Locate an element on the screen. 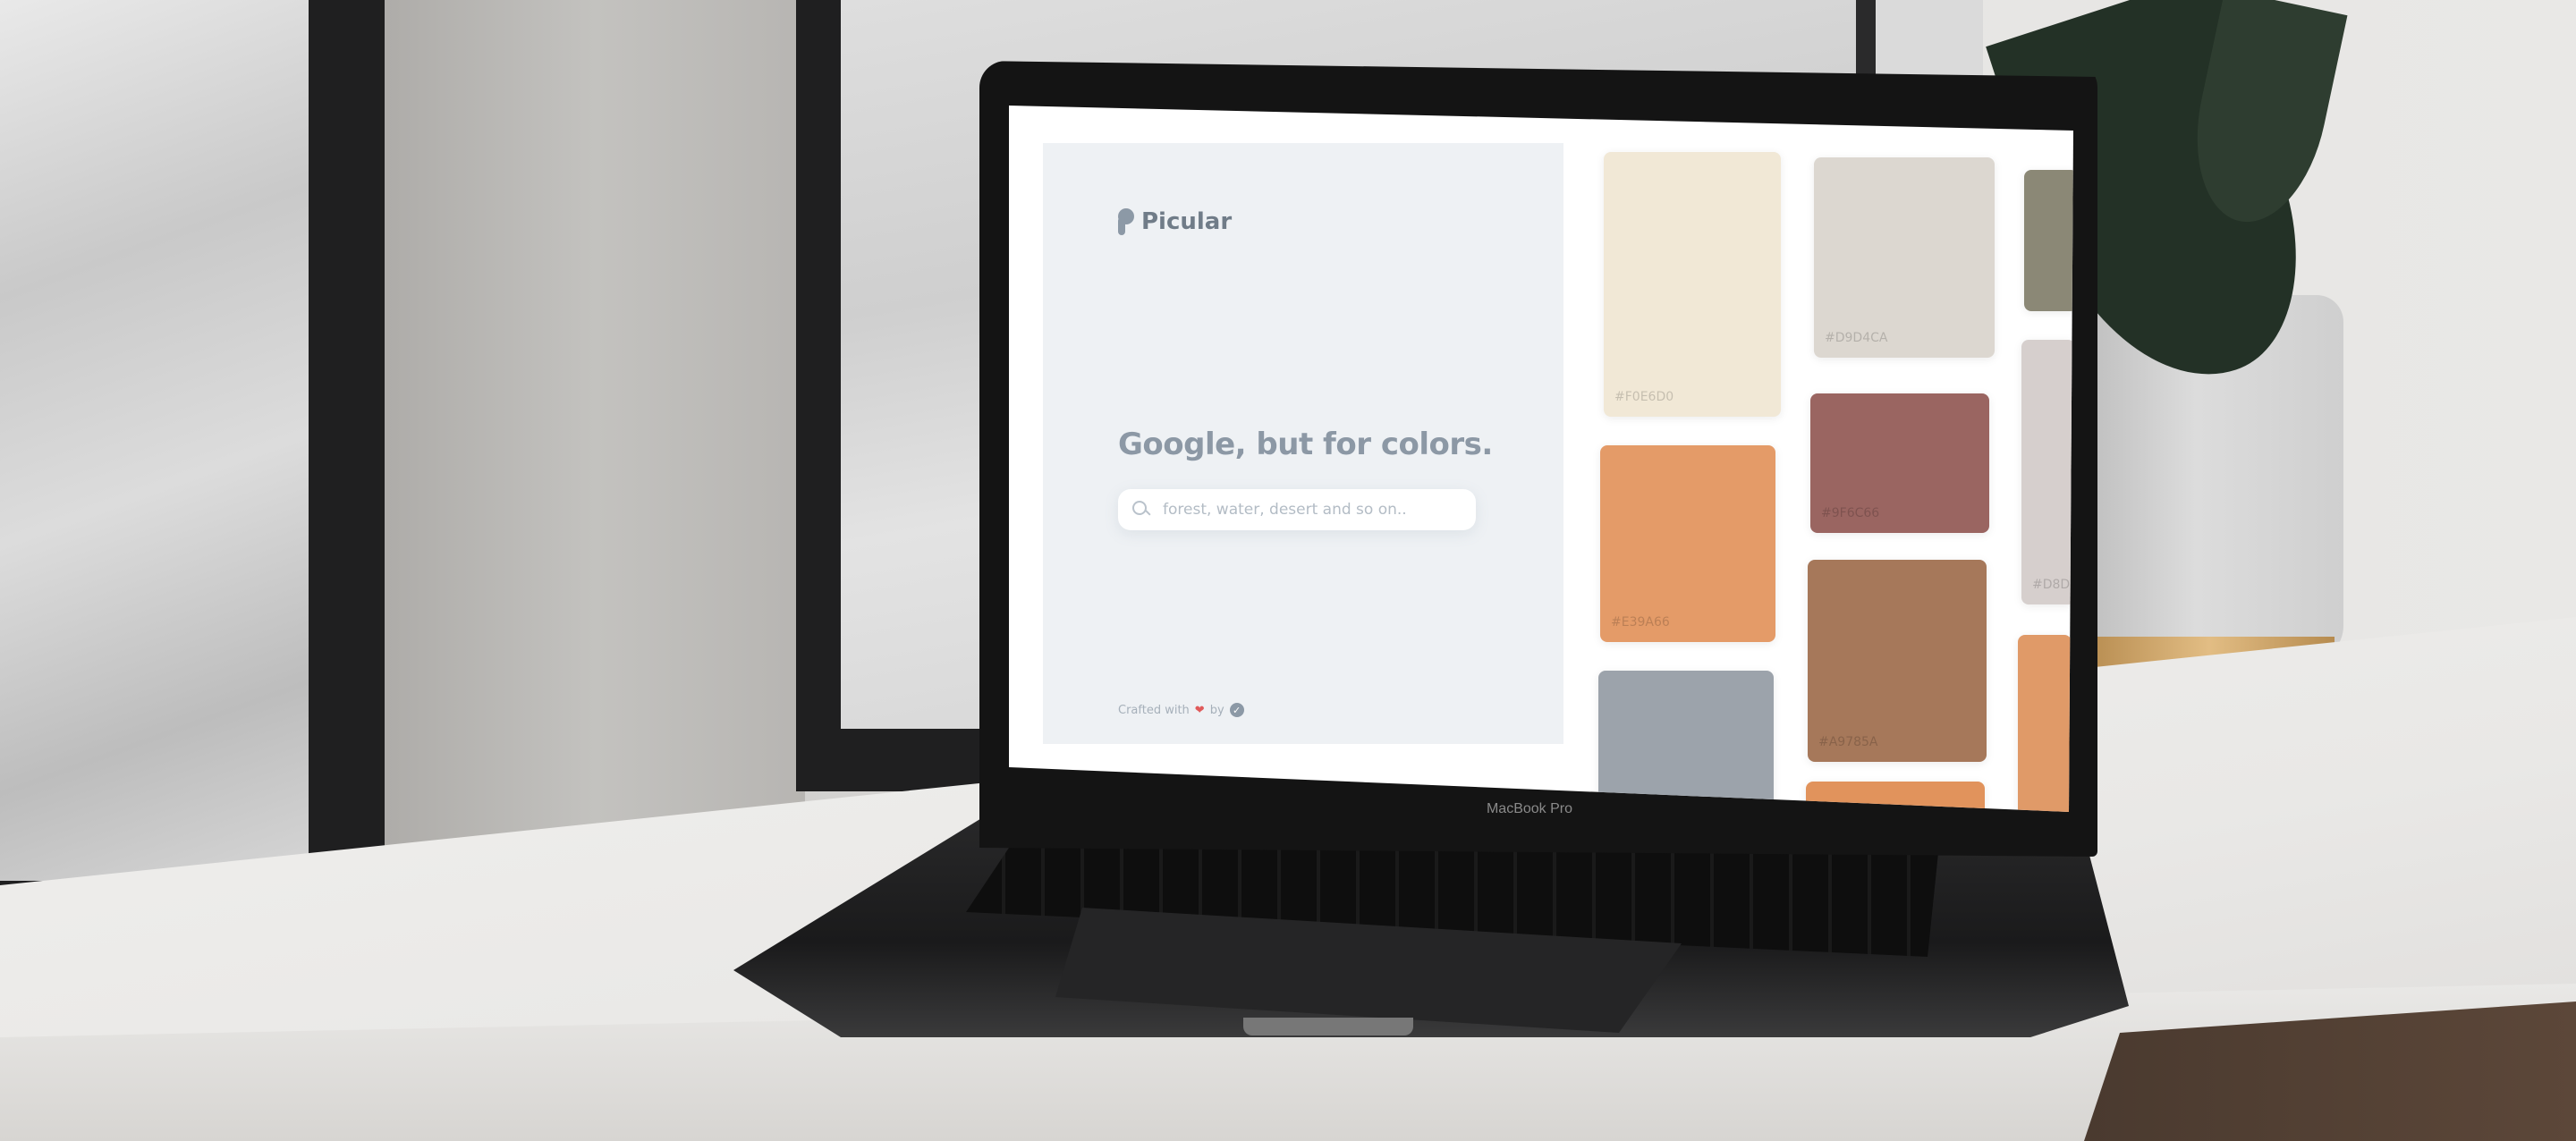 This screenshot has height=1141, width=2576. search-input is located at coordinates (1310, 510).